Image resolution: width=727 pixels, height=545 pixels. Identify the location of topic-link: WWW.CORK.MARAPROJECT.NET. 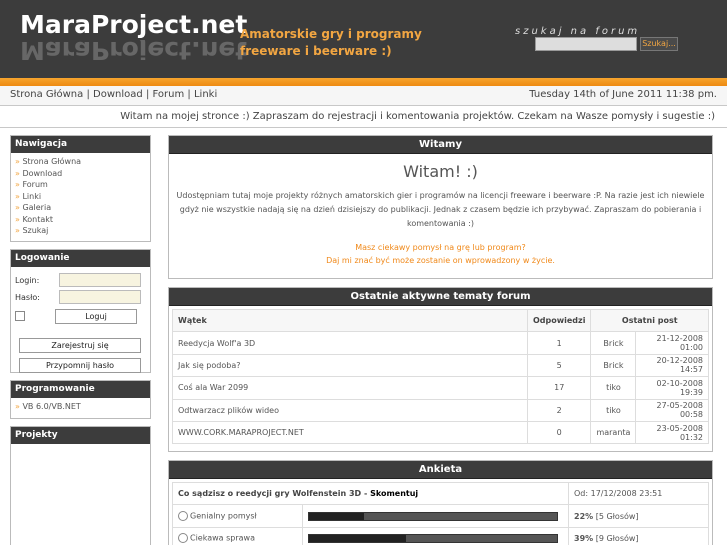
(350, 432).